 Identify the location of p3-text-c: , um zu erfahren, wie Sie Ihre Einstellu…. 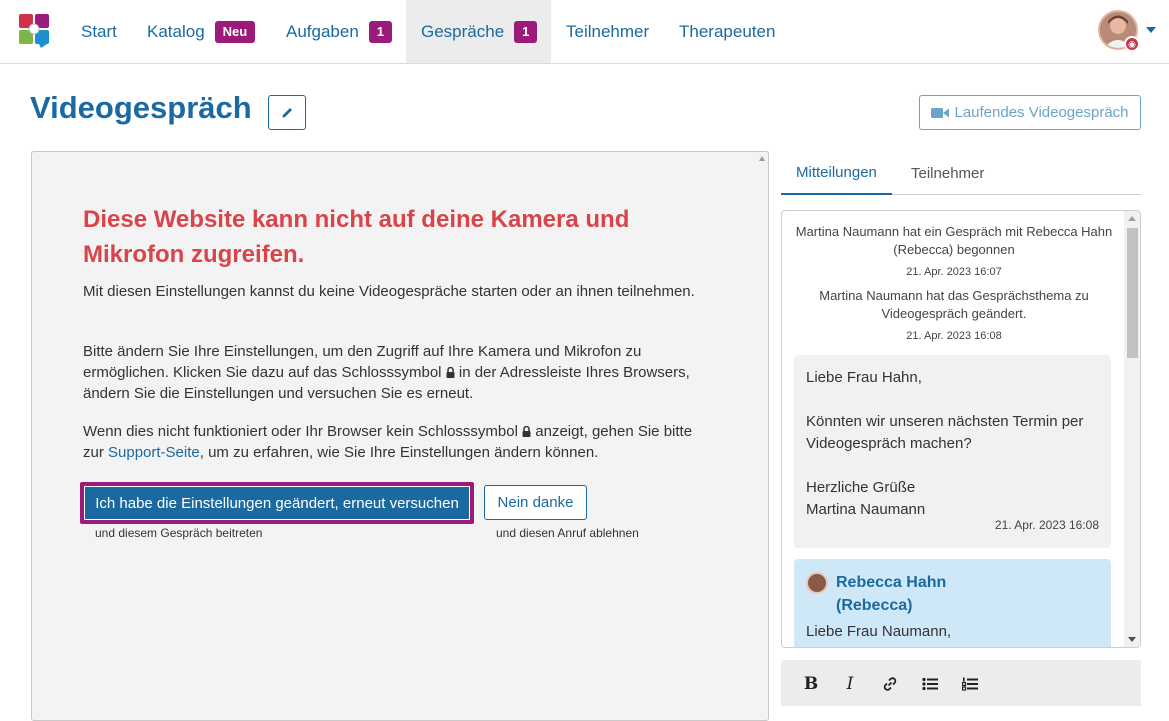
(399, 452).